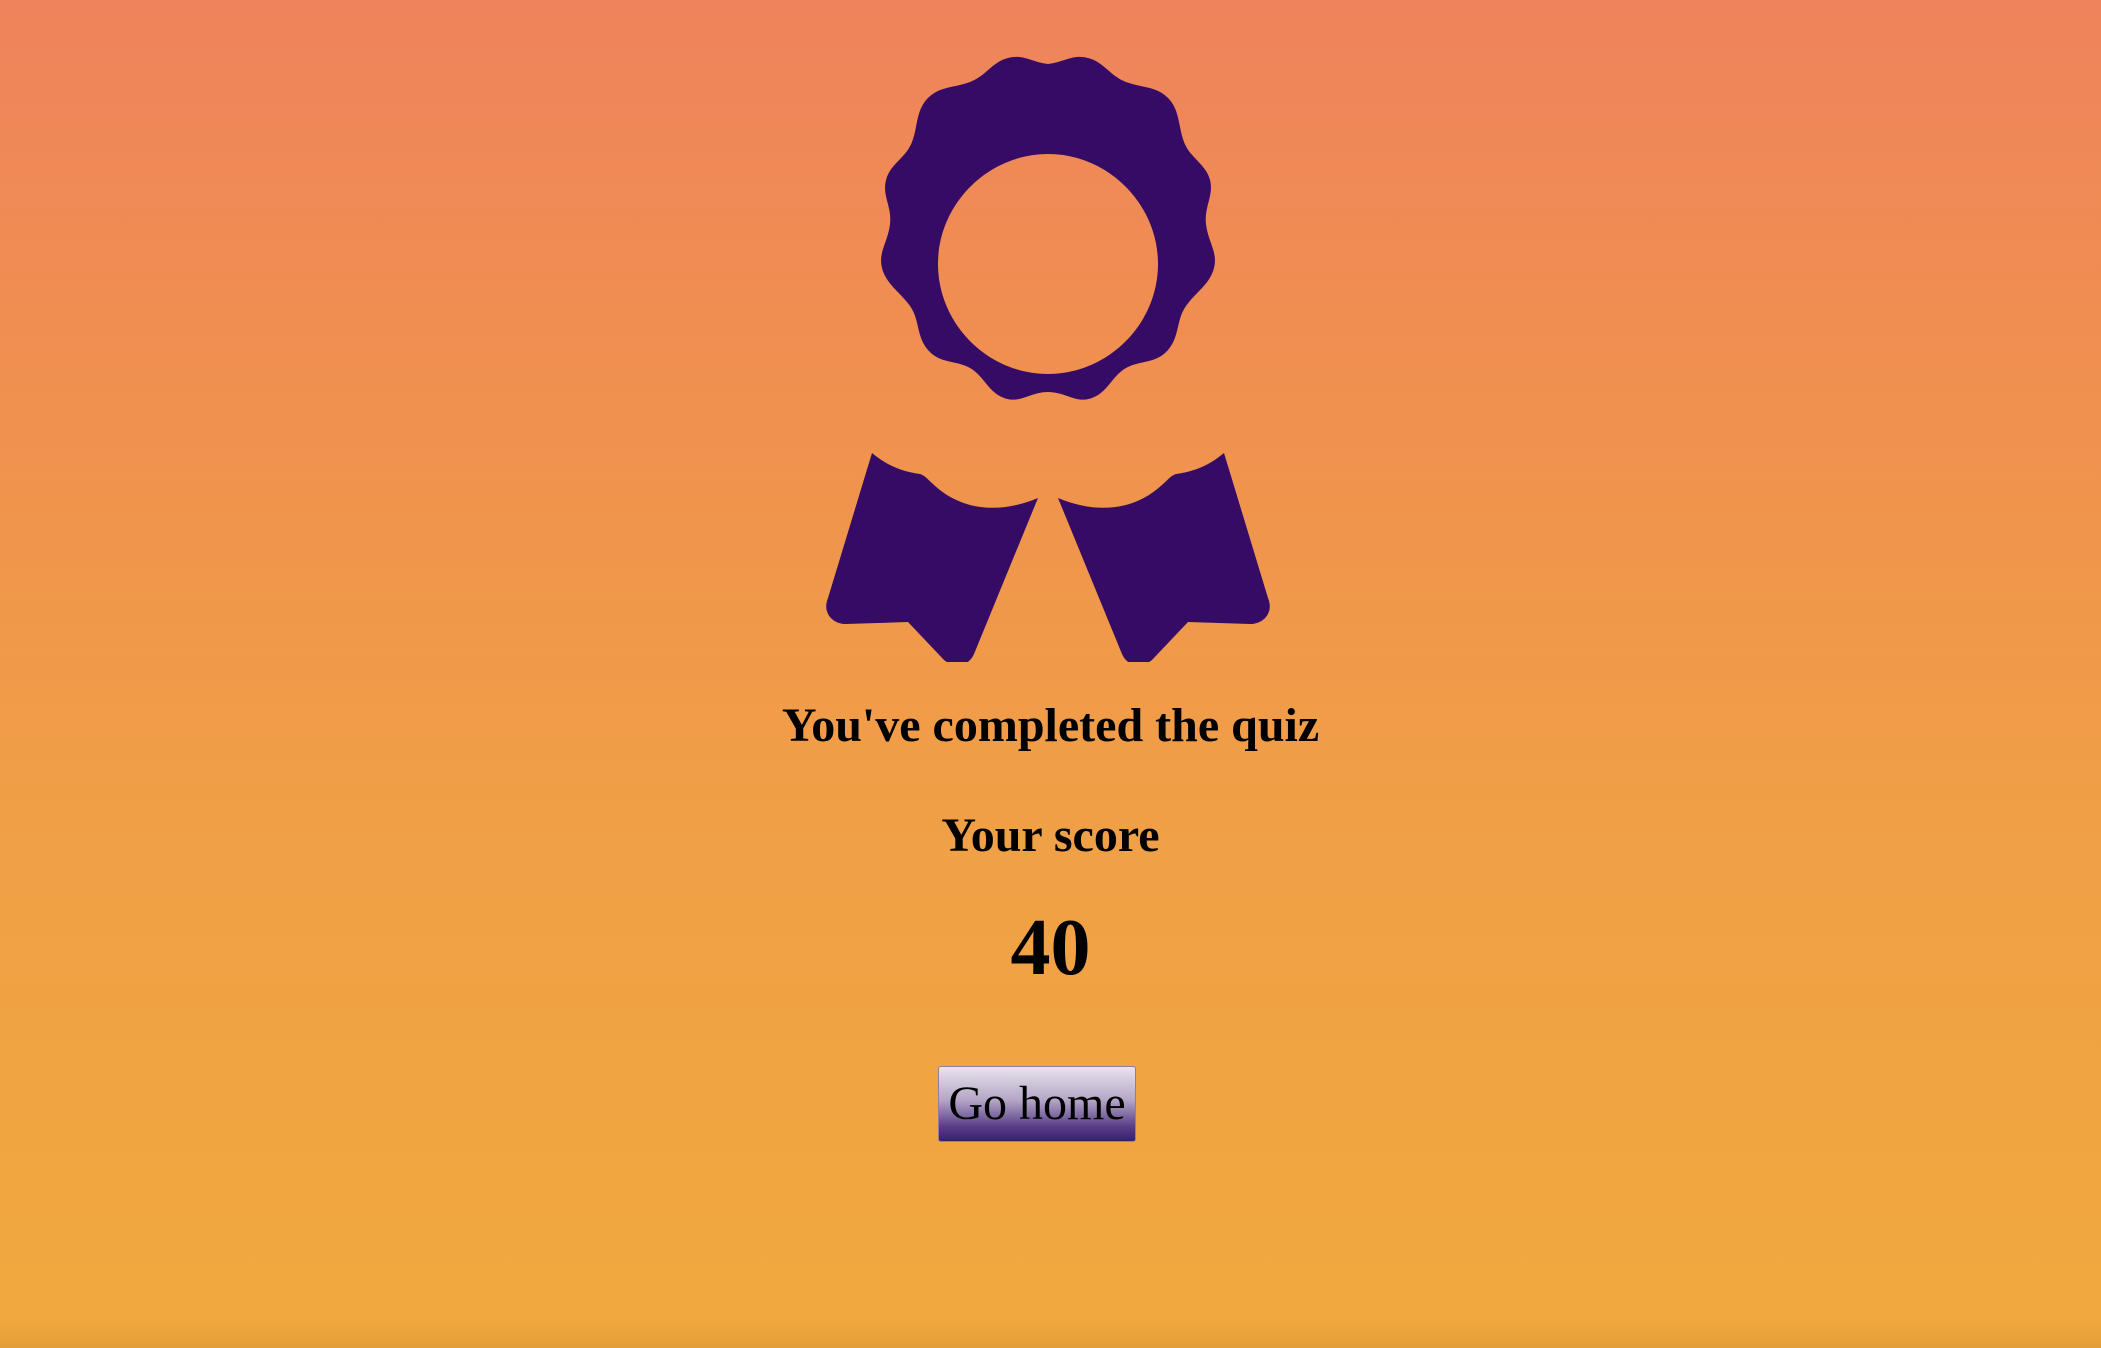 This screenshot has height=1348, width=2101. I want to click on score-value: 40, so click(1050, 948).